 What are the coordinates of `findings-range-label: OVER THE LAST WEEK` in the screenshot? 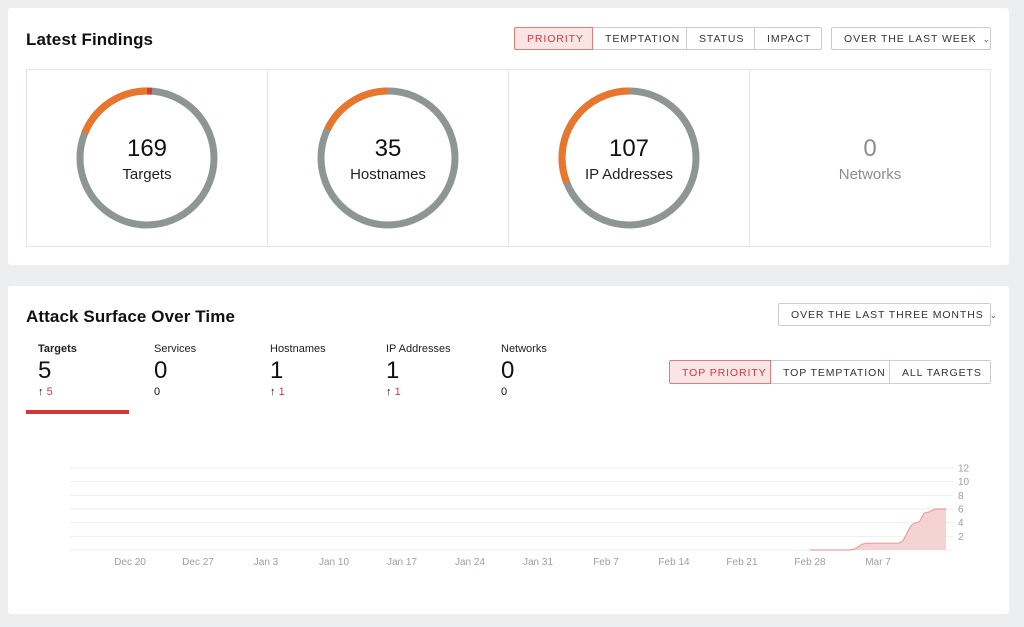 It's located at (910, 39).